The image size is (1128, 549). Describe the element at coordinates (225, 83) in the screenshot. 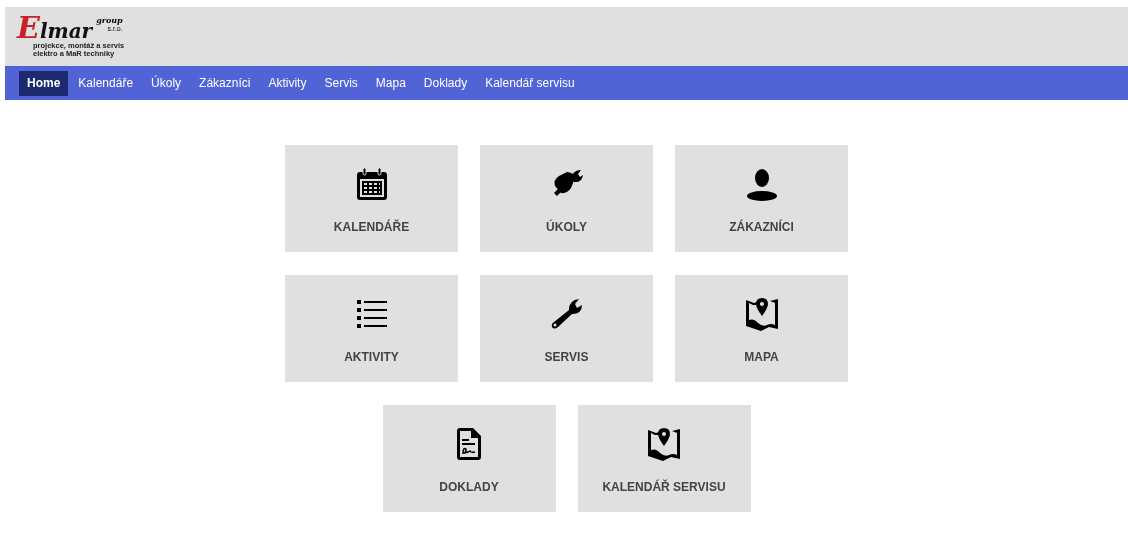

I see `nav-link: Zákazníci` at that location.